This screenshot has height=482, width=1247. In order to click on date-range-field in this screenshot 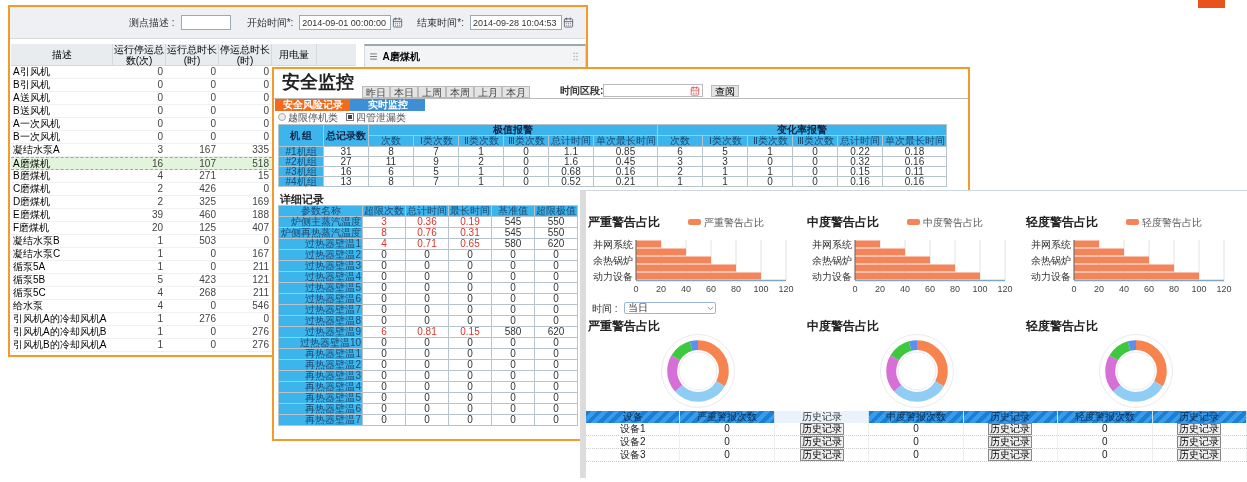, I will do `click(653, 90)`.